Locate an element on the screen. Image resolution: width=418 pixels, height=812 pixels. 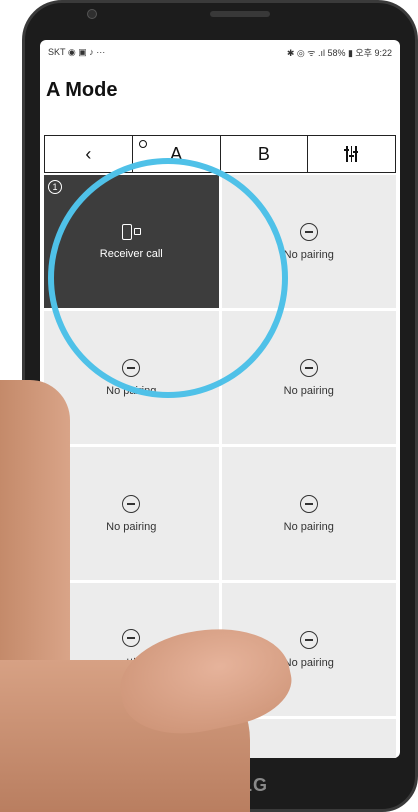
tab-bar: ‹ A B is located at coordinates (220, 154).